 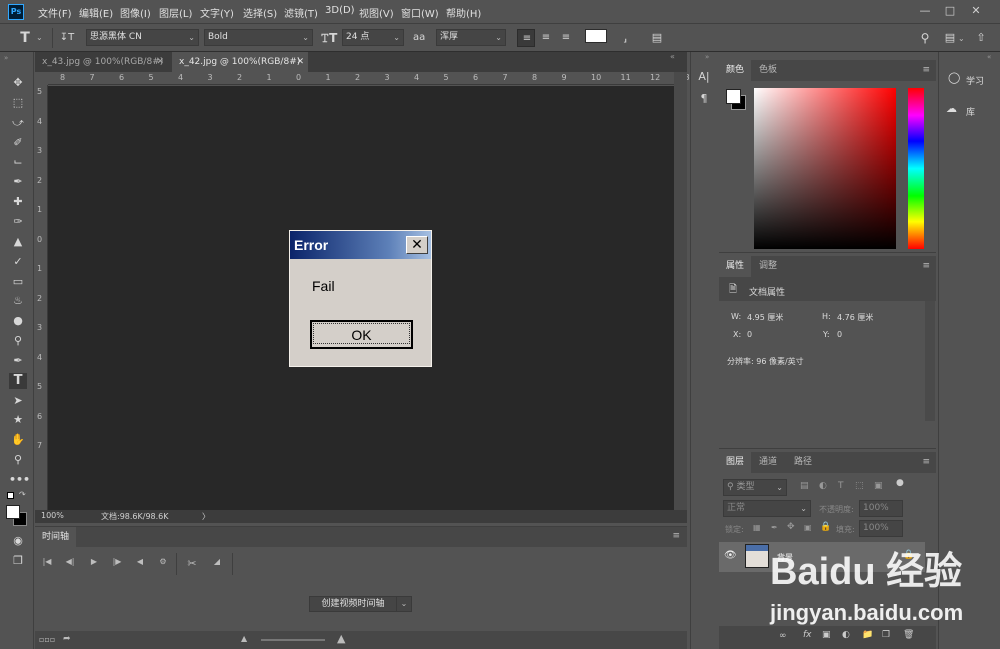 I want to click on quick-mask-icon: ◉, so click(x=18, y=541).